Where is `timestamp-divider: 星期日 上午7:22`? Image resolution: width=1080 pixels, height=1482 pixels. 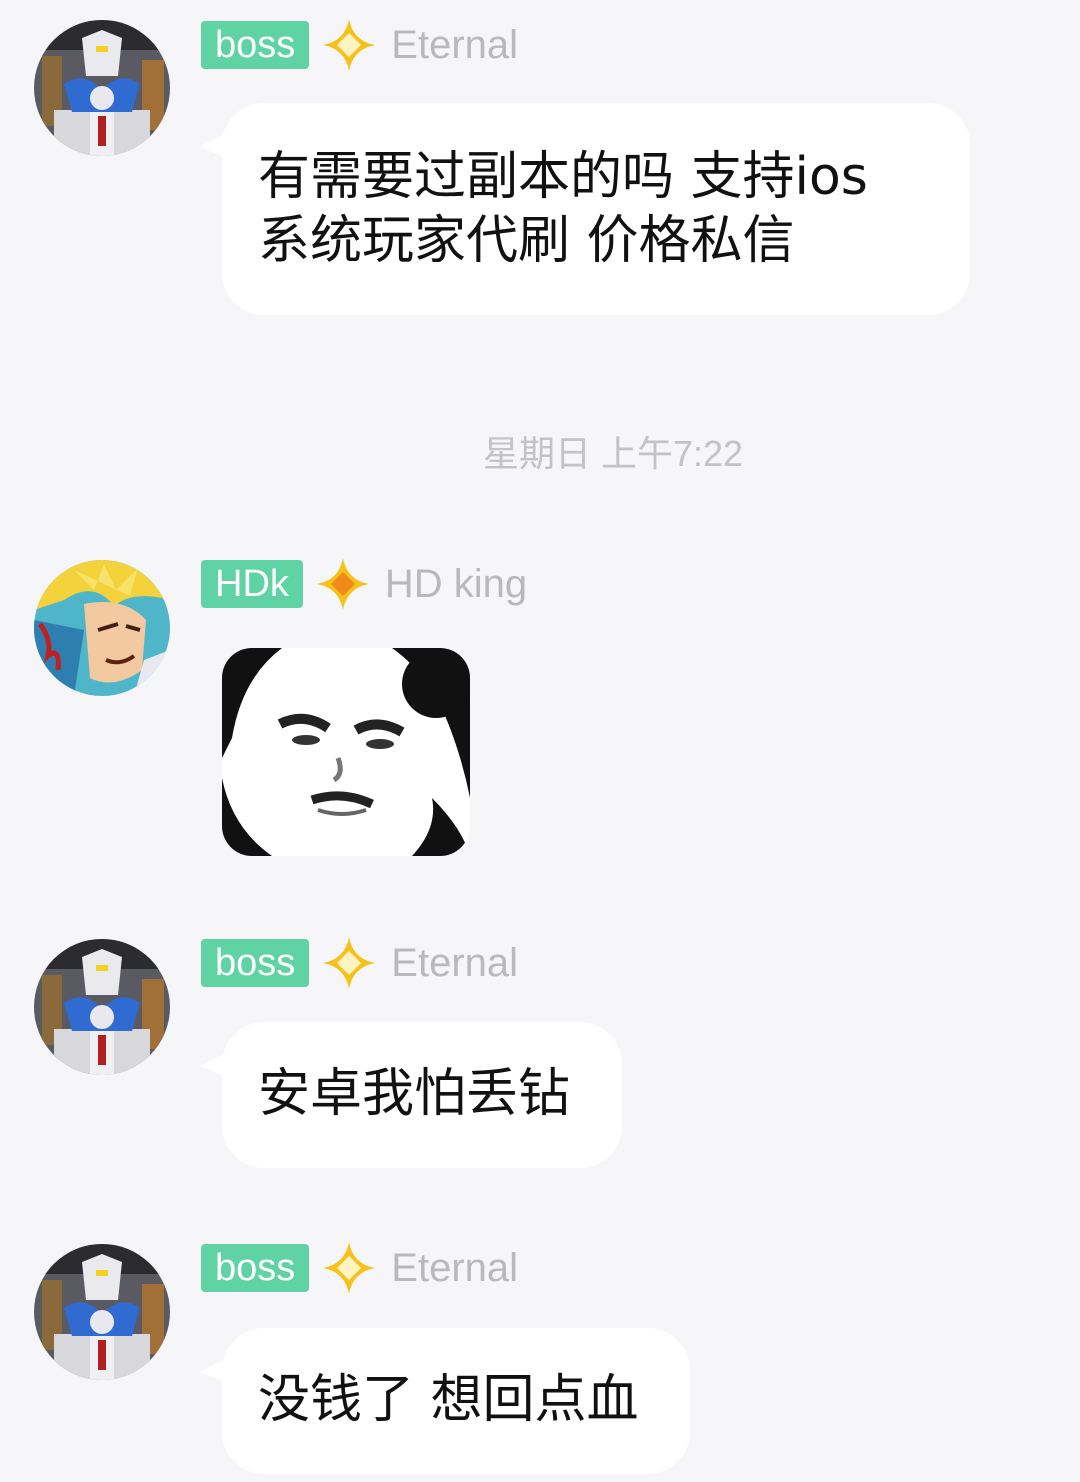 timestamp-divider: 星期日 上午7:22 is located at coordinates (613, 453).